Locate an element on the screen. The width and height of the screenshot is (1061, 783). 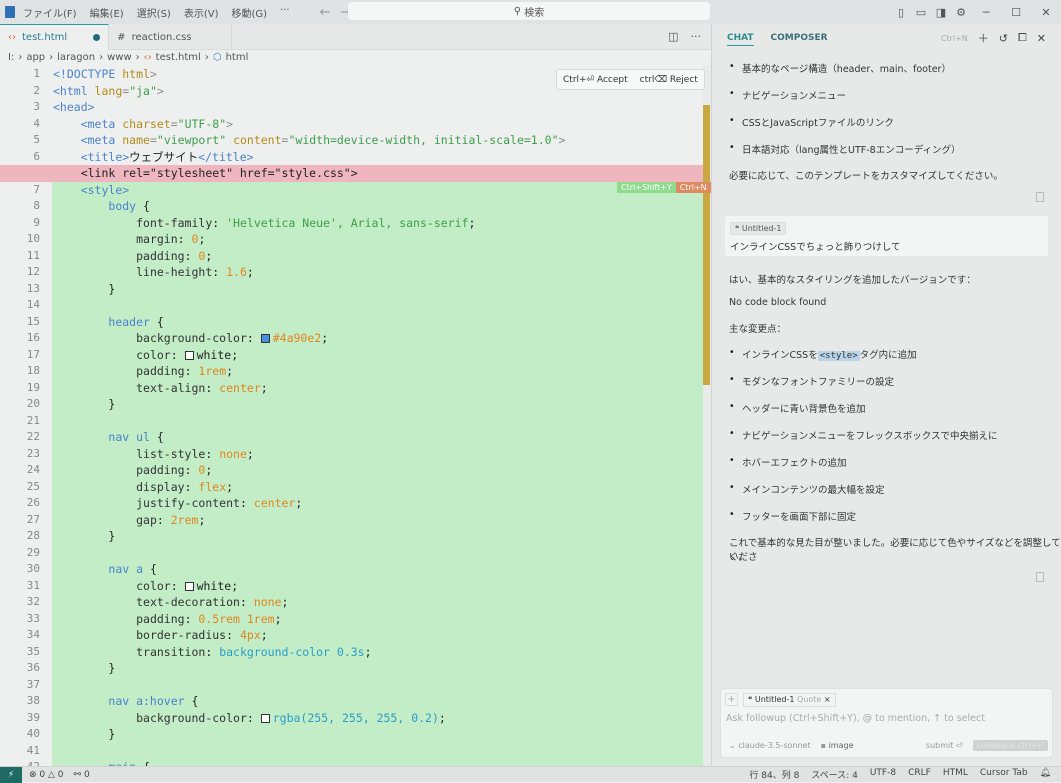
minimize-icon: ─ is located at coordinates (986, 12).